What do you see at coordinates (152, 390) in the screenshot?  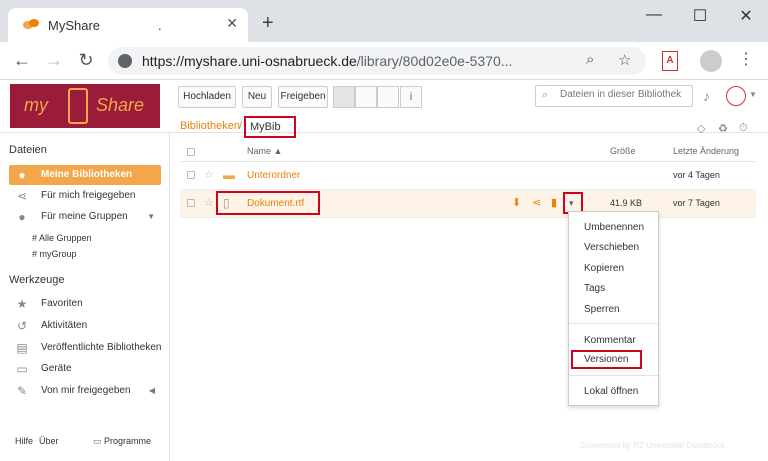 I see `chevron-left-icon: ◀` at bounding box center [152, 390].